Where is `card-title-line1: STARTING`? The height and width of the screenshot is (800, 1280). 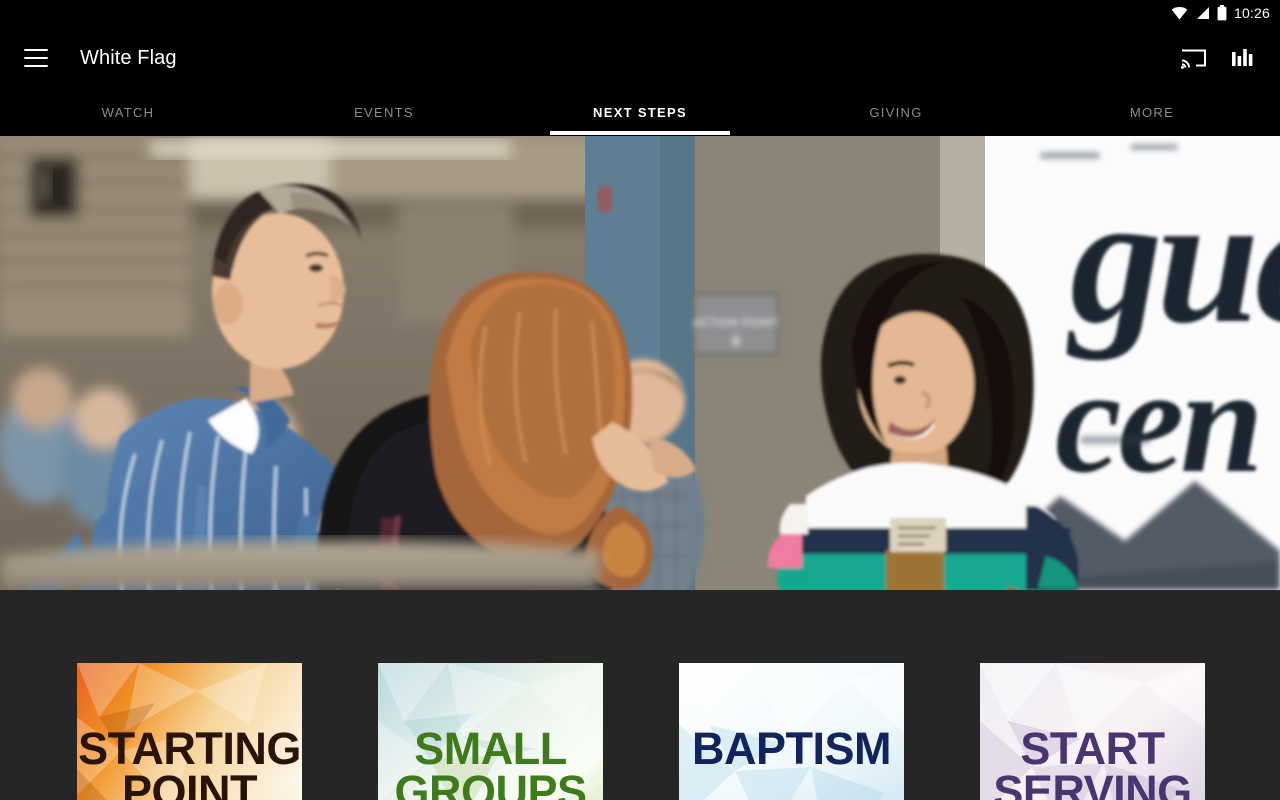
card-title-line1: STARTING is located at coordinates (189, 748).